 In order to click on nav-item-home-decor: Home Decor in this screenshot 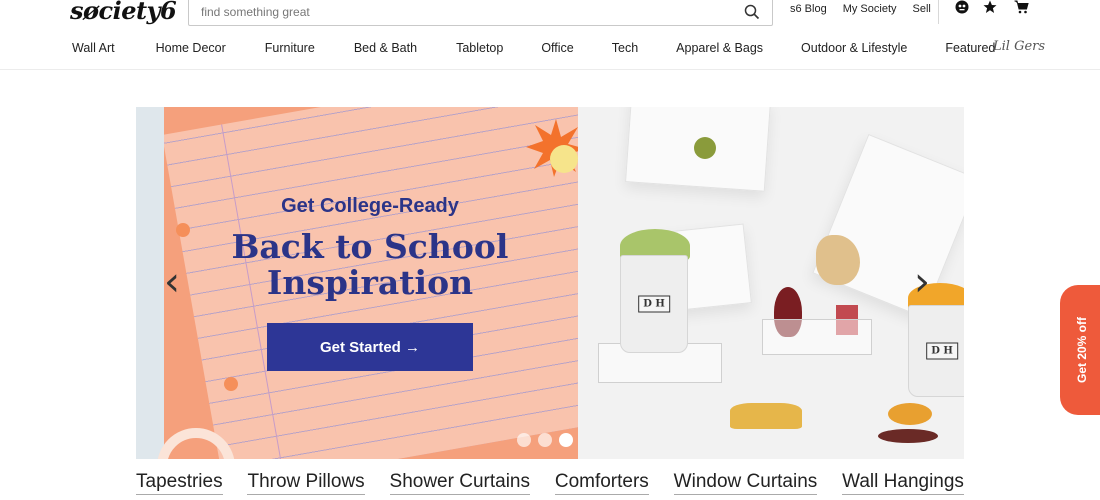, I will do `click(191, 48)`.